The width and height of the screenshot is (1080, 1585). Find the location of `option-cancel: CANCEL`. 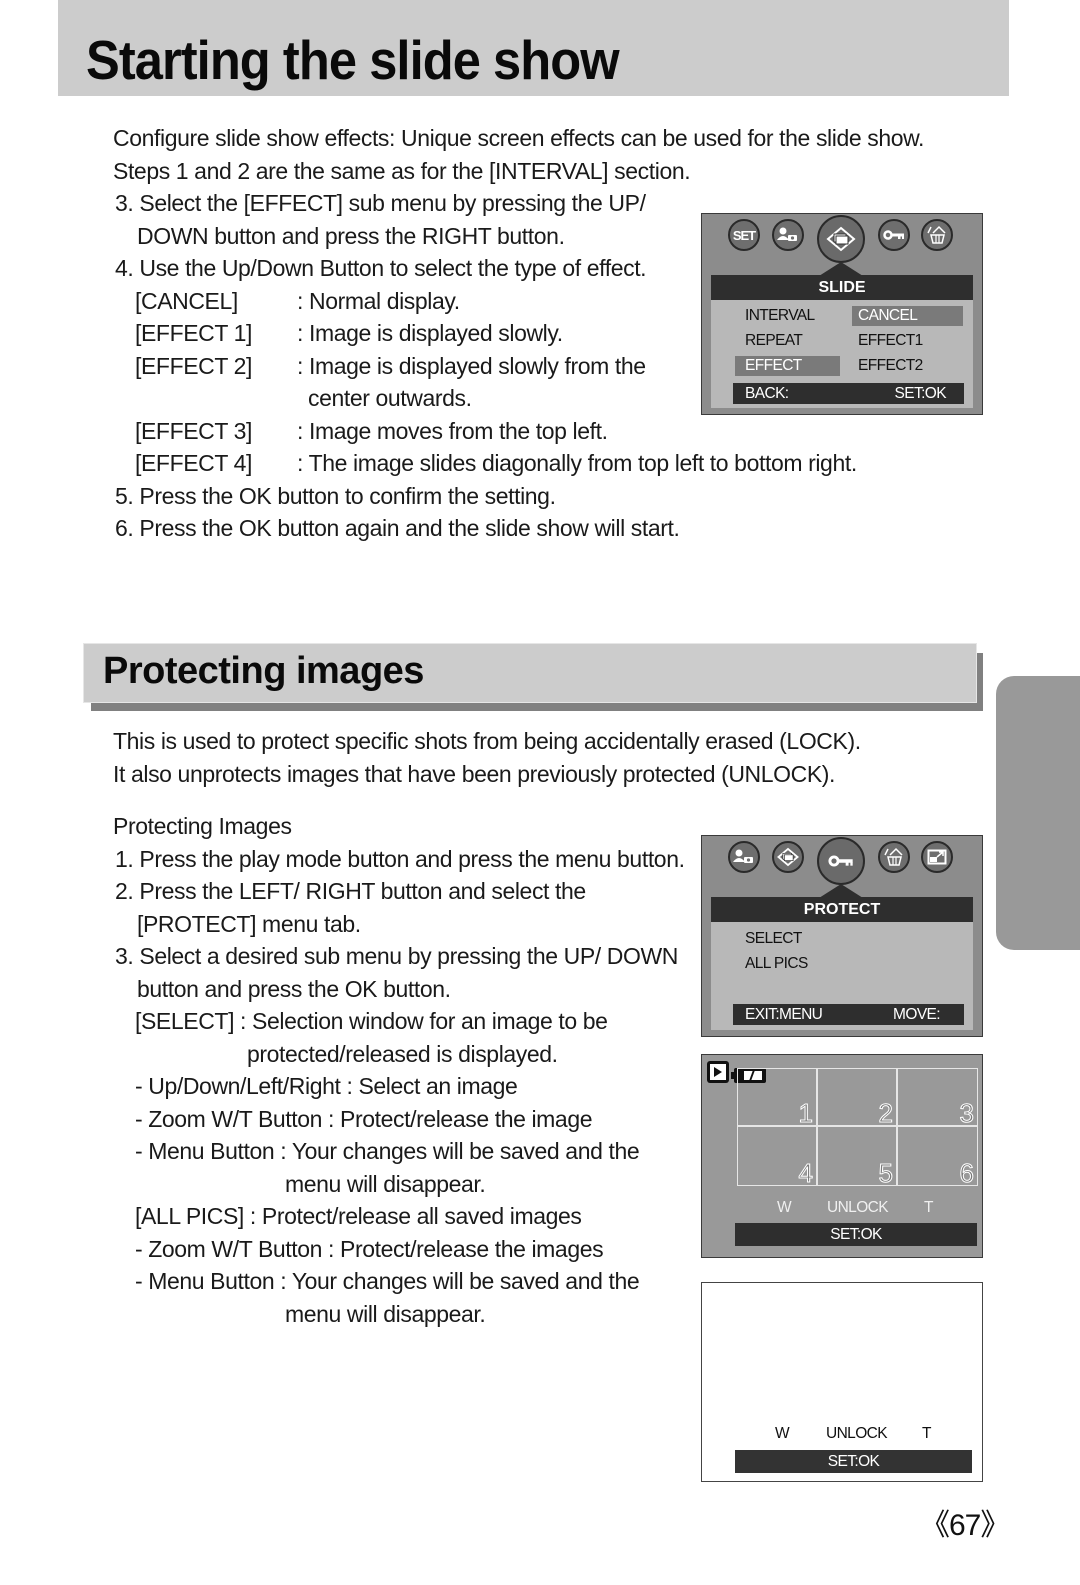

option-cancel: CANCEL is located at coordinates (907, 316).